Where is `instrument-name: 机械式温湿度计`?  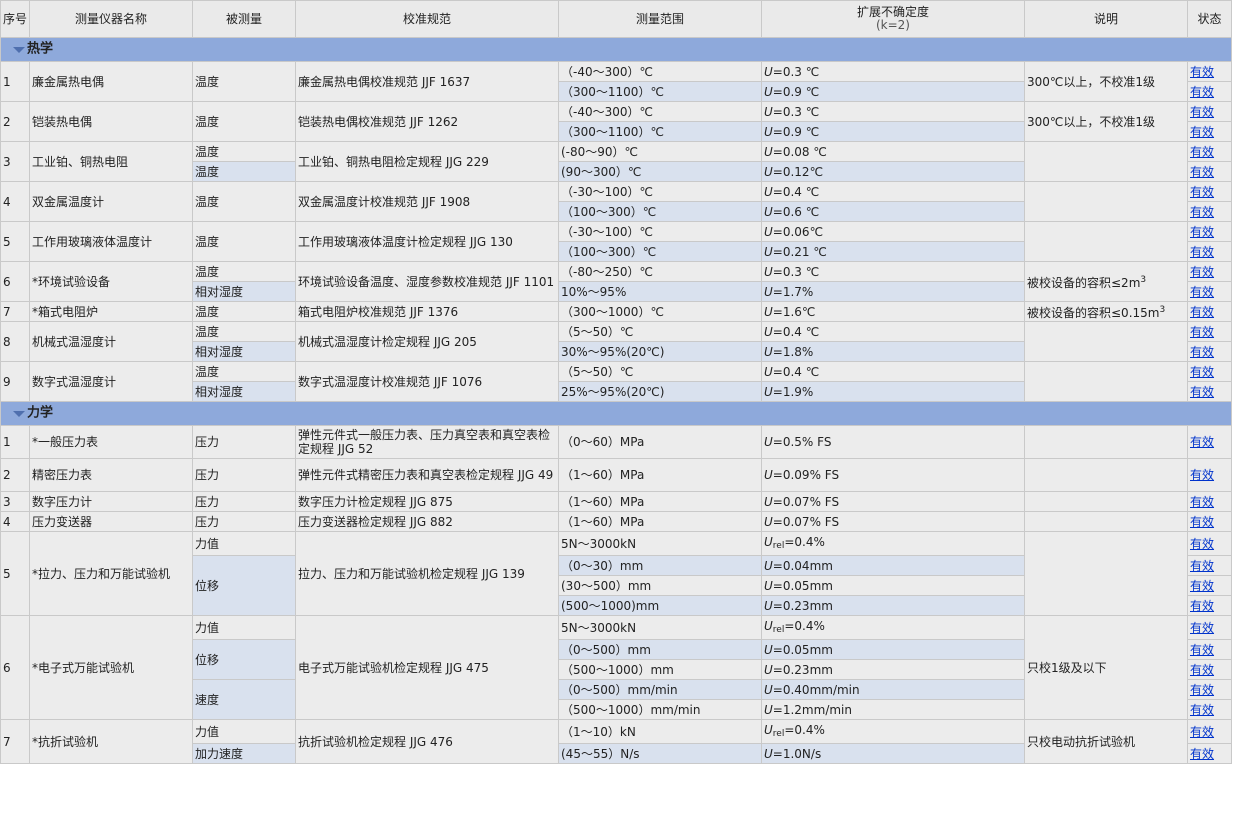
instrument-name: 机械式温湿度计 is located at coordinates (111, 341).